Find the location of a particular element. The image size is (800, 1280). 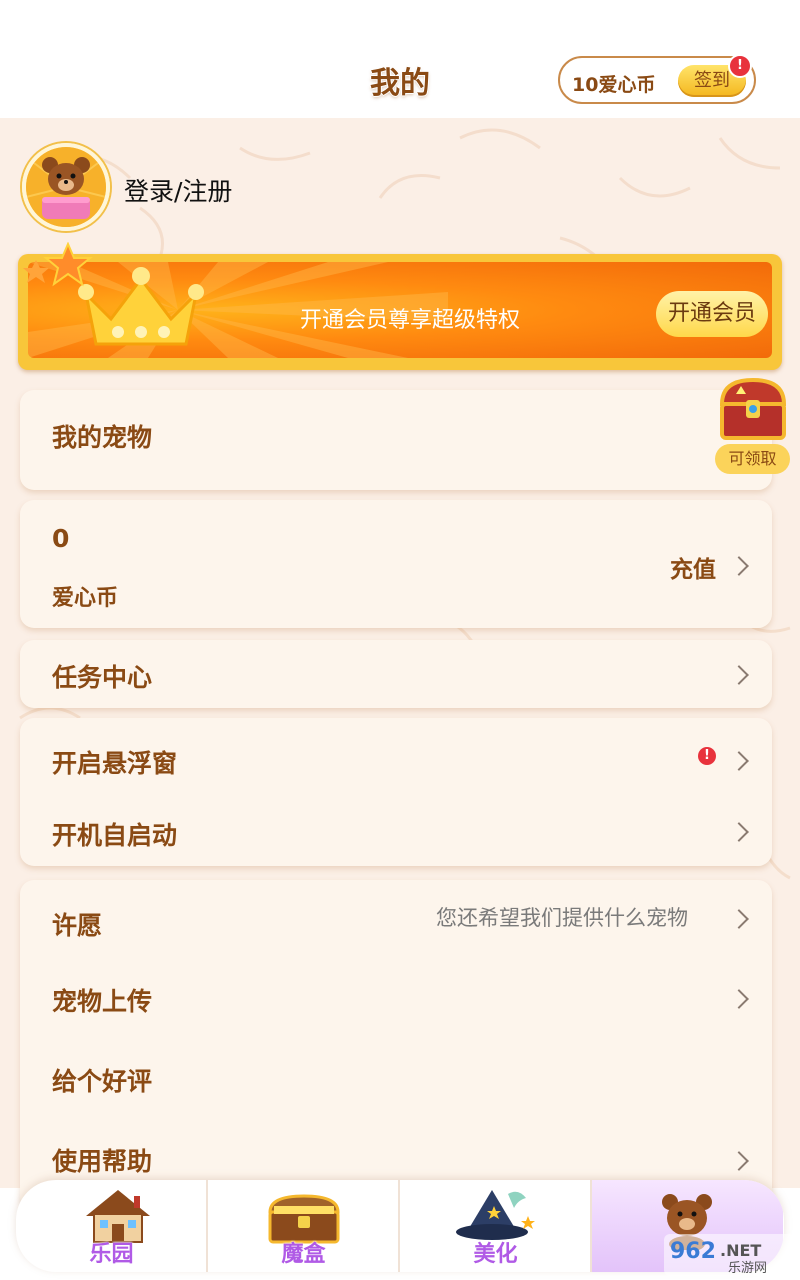

auto-start-row: 开机自启动 is located at coordinates (396, 829).